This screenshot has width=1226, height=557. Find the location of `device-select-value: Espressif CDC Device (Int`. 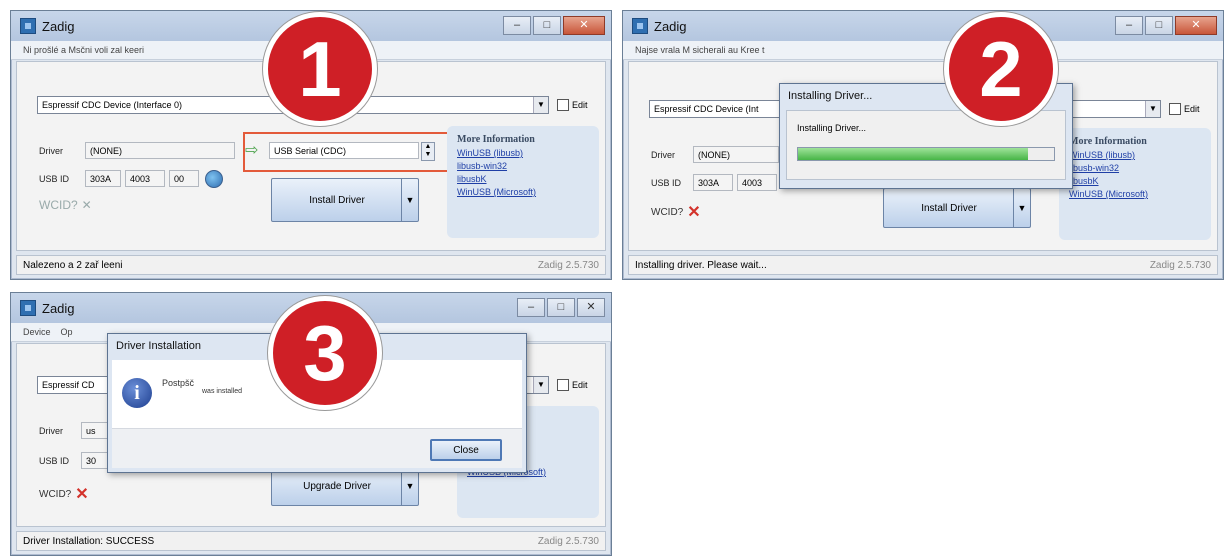

device-select-value: Espressif CDC Device (Int is located at coordinates (706, 109).